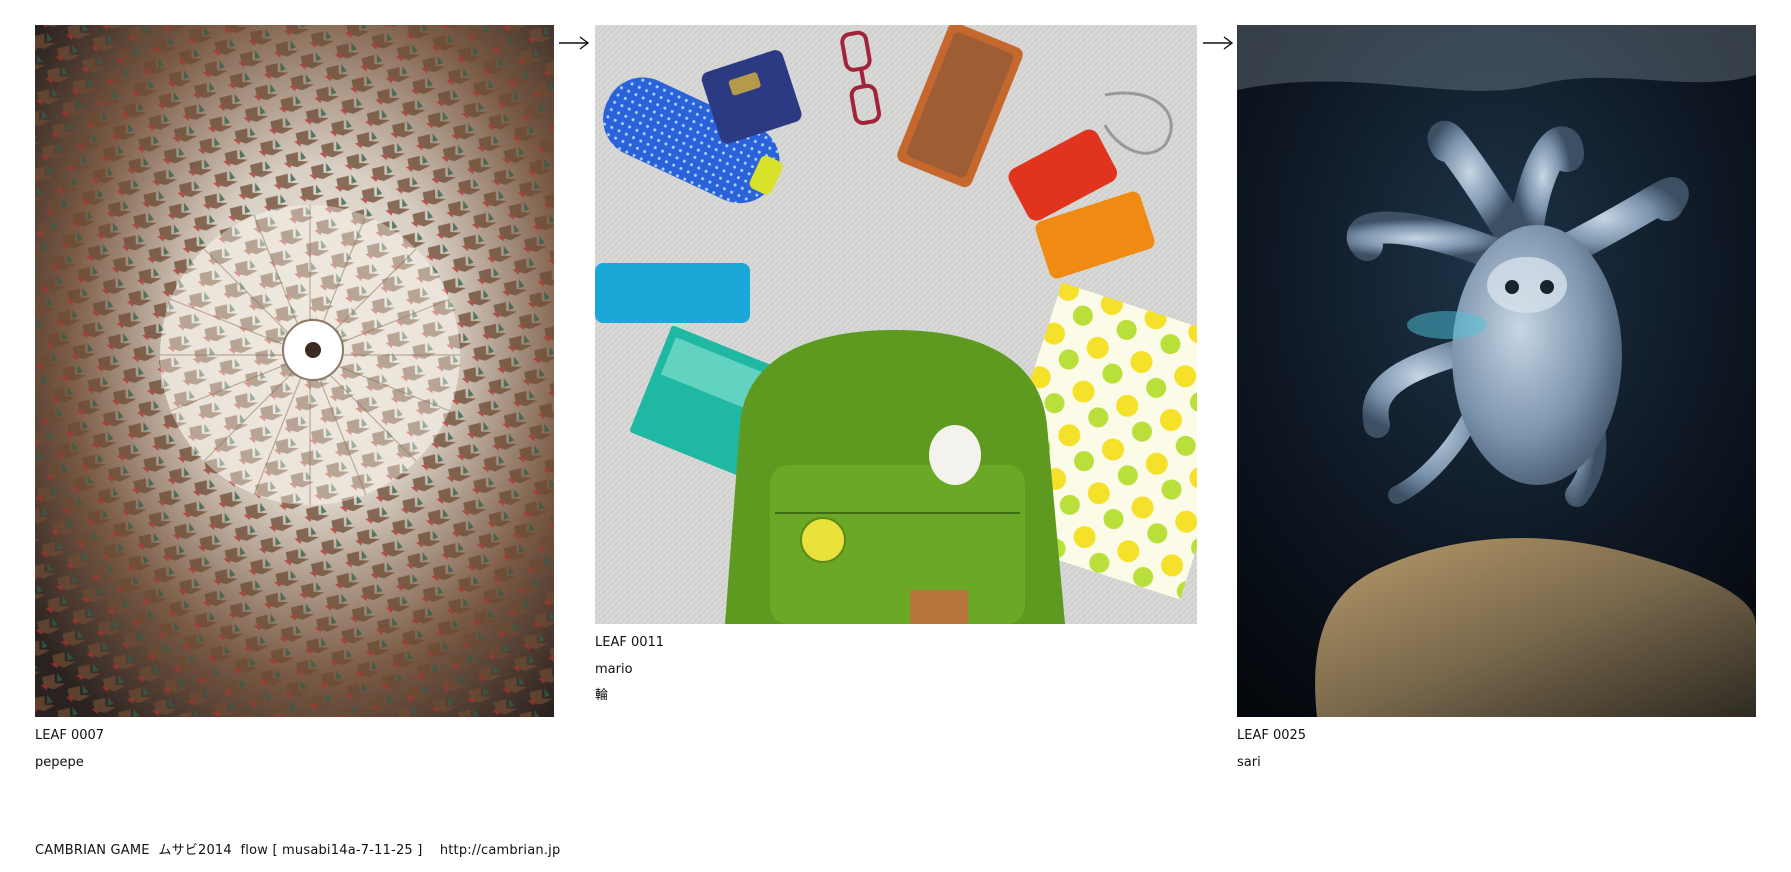 Image resolution: width=1791 pixels, height=872 pixels. Describe the element at coordinates (602, 696) in the screenshot. I see `leaf-note: 輪` at that location.